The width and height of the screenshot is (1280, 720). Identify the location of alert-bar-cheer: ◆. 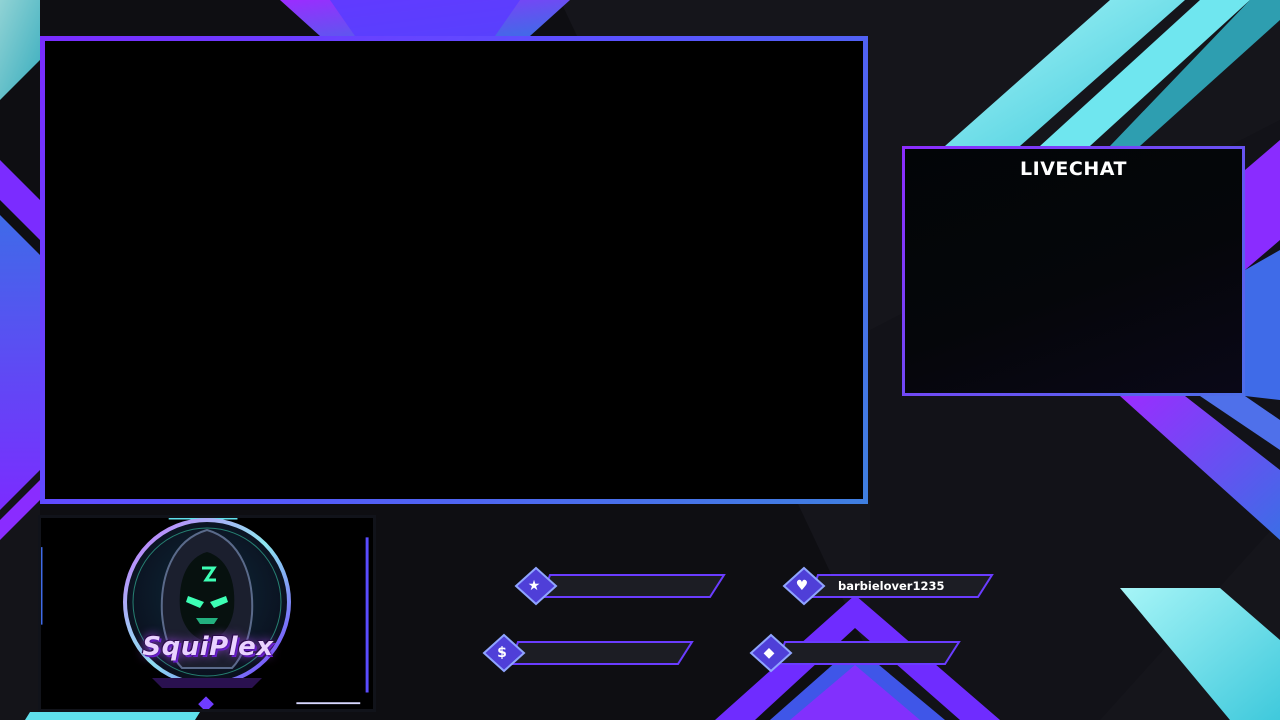
(867, 653).